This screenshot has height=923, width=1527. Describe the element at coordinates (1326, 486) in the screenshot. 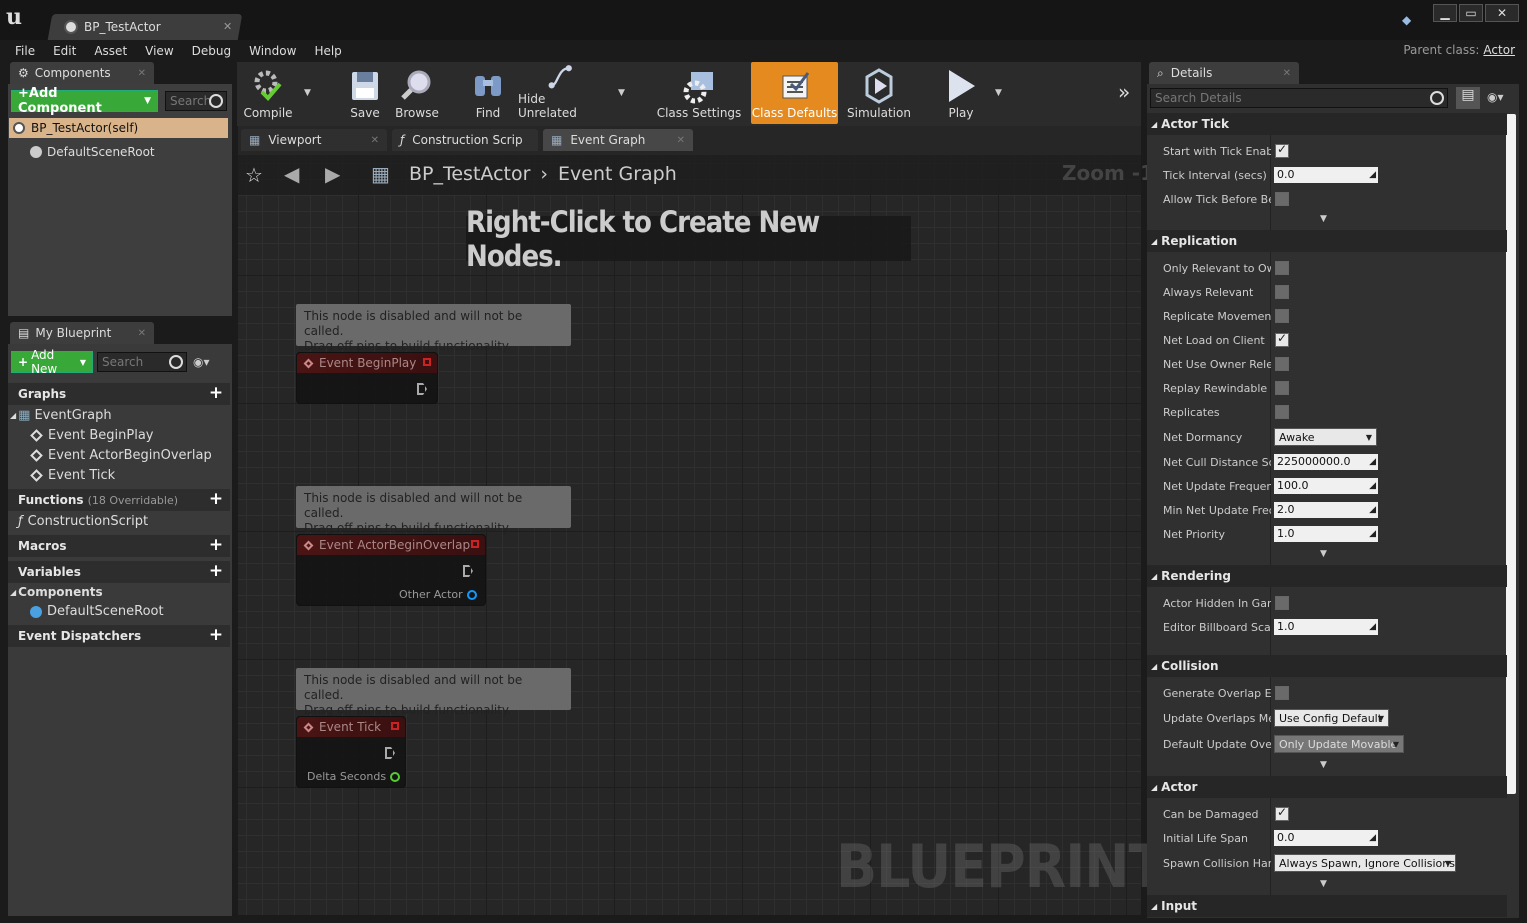

I see `net-update-field: 100.0` at that location.